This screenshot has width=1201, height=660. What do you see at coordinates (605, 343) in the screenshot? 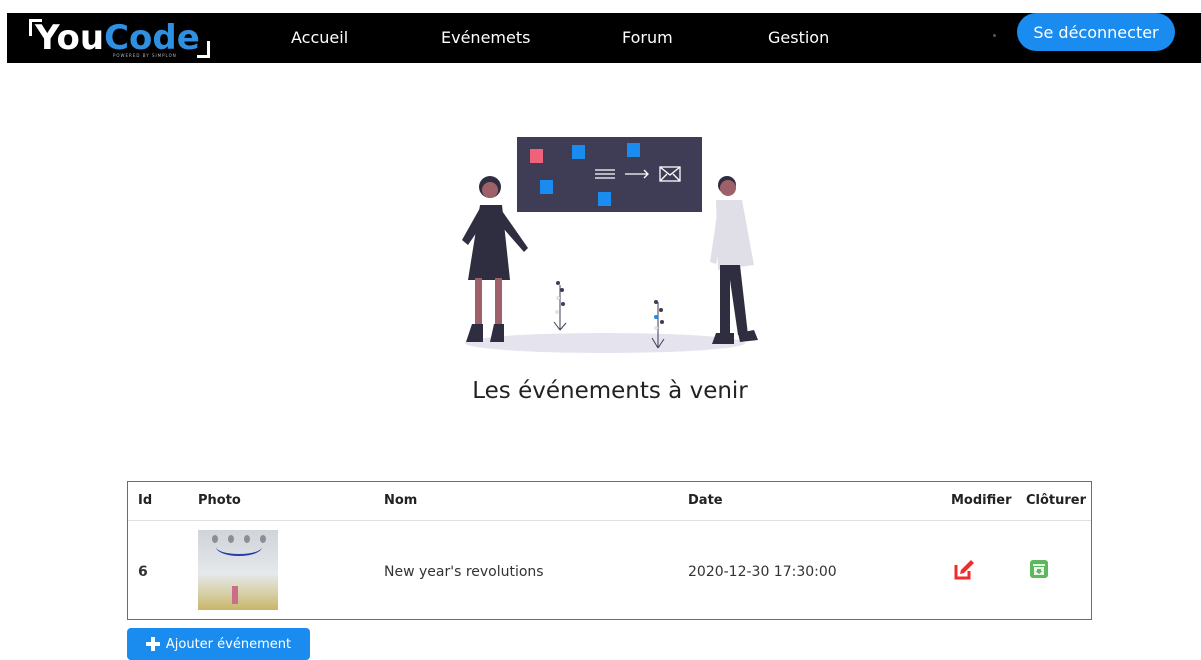
I see `ground-shadow` at bounding box center [605, 343].